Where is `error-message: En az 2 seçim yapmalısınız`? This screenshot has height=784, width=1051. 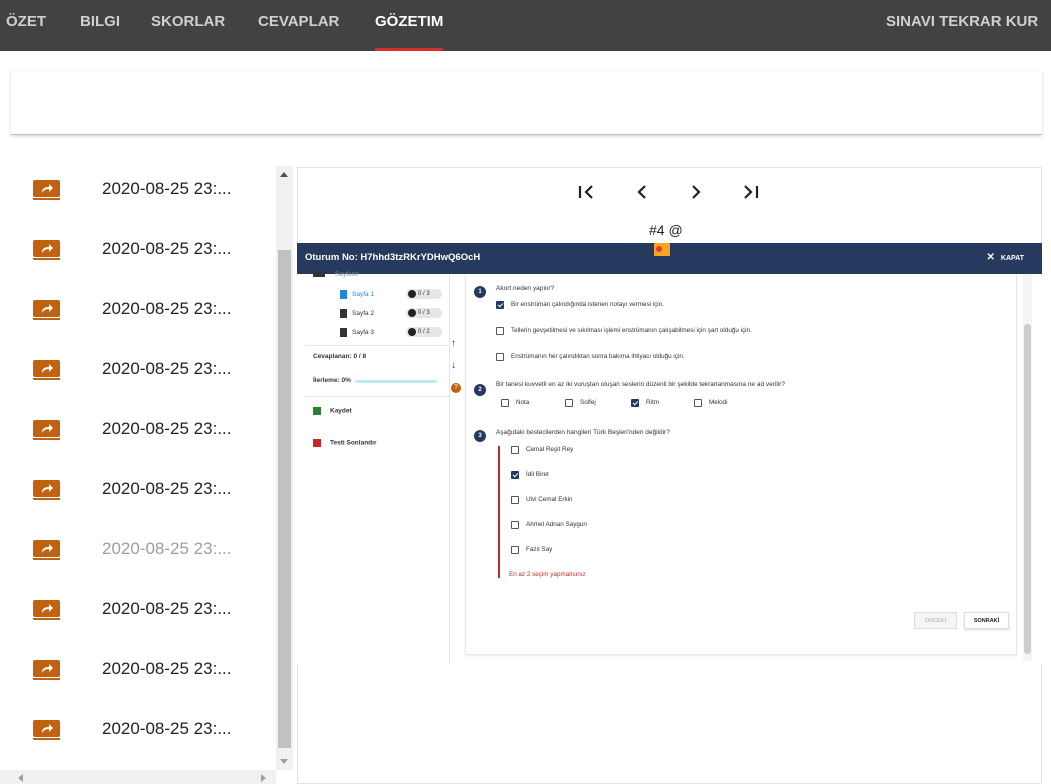 error-message: En az 2 seçim yapmalısınız is located at coordinates (547, 574).